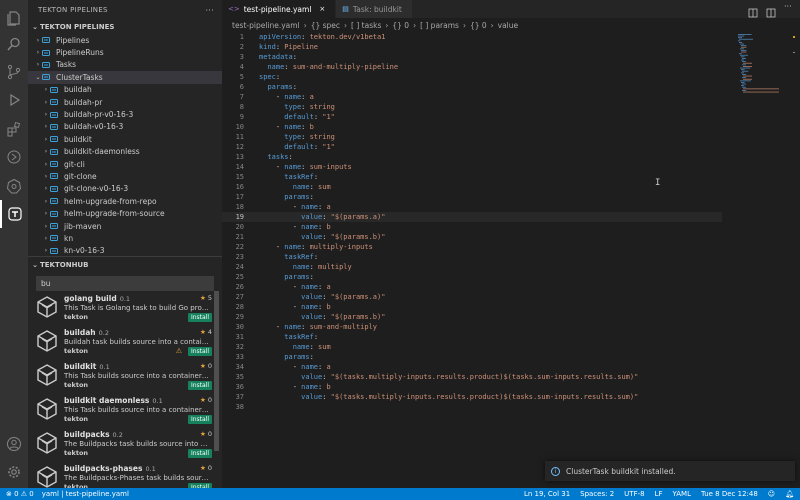  Describe the element at coordinates (761, 67) in the screenshot. I see `minimap` at that location.